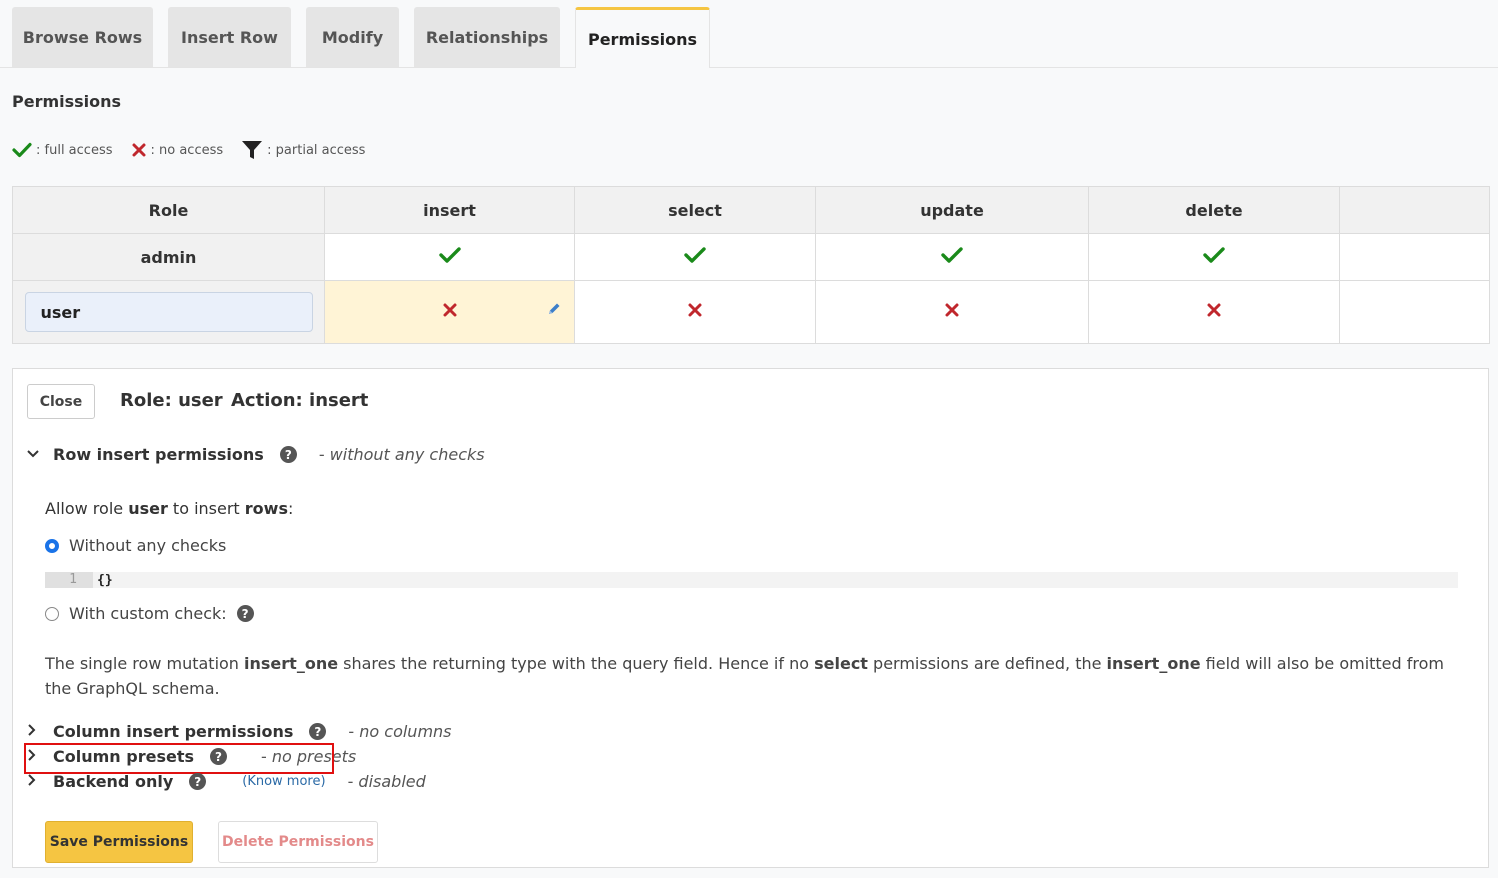  I want to click on perm-cell-admin-delete, so click(1214, 257).